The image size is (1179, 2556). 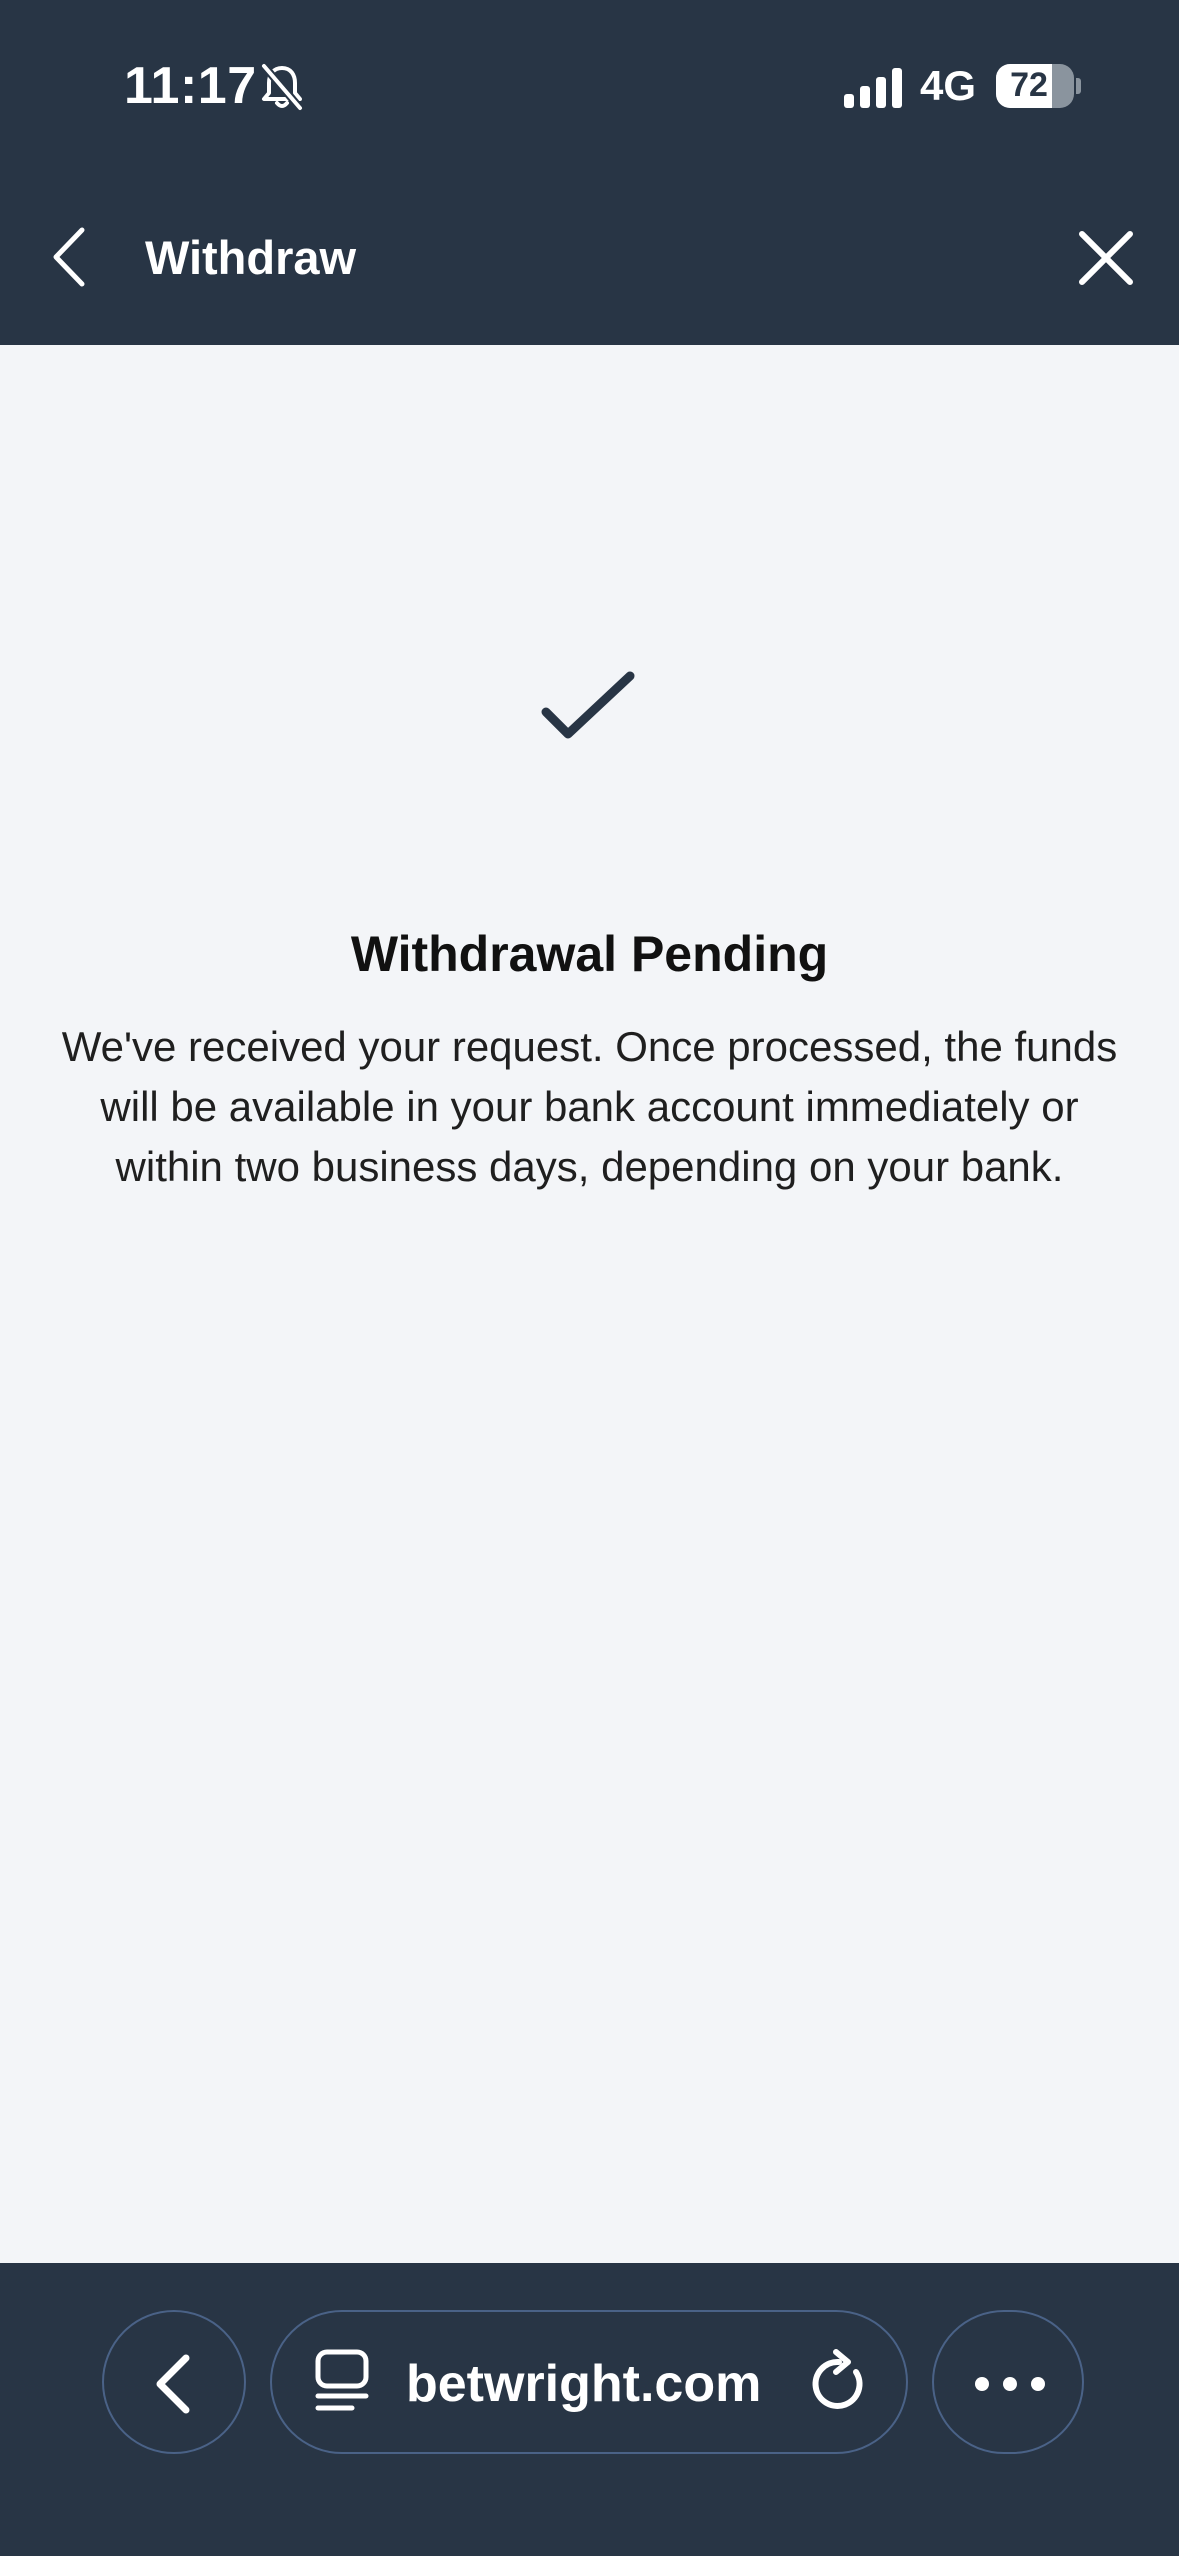 What do you see at coordinates (190, 86) in the screenshot?
I see `status-time: 11:17` at bounding box center [190, 86].